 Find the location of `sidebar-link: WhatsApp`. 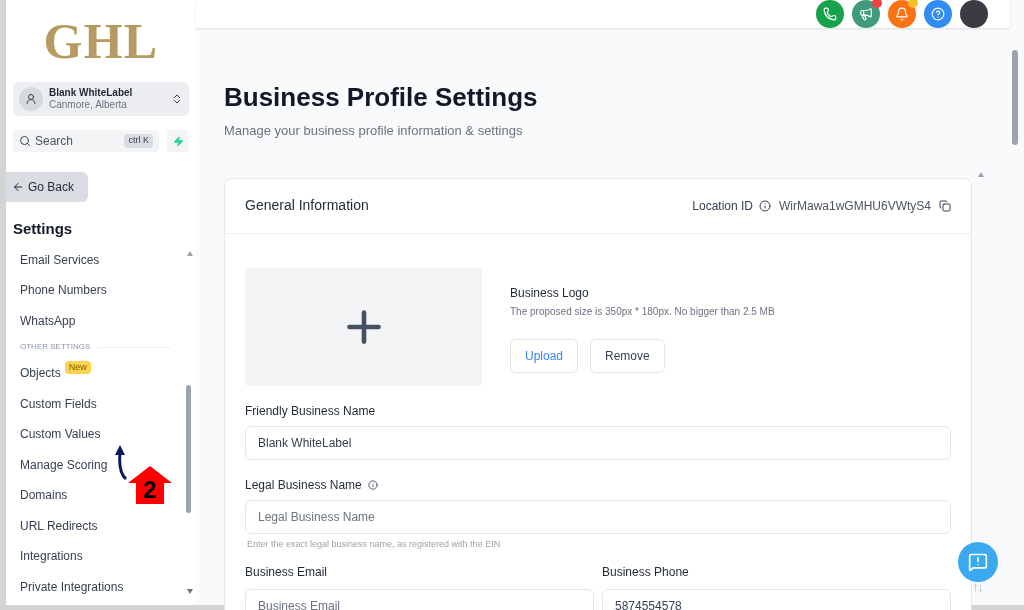

sidebar-link: WhatsApp is located at coordinates (48, 320).